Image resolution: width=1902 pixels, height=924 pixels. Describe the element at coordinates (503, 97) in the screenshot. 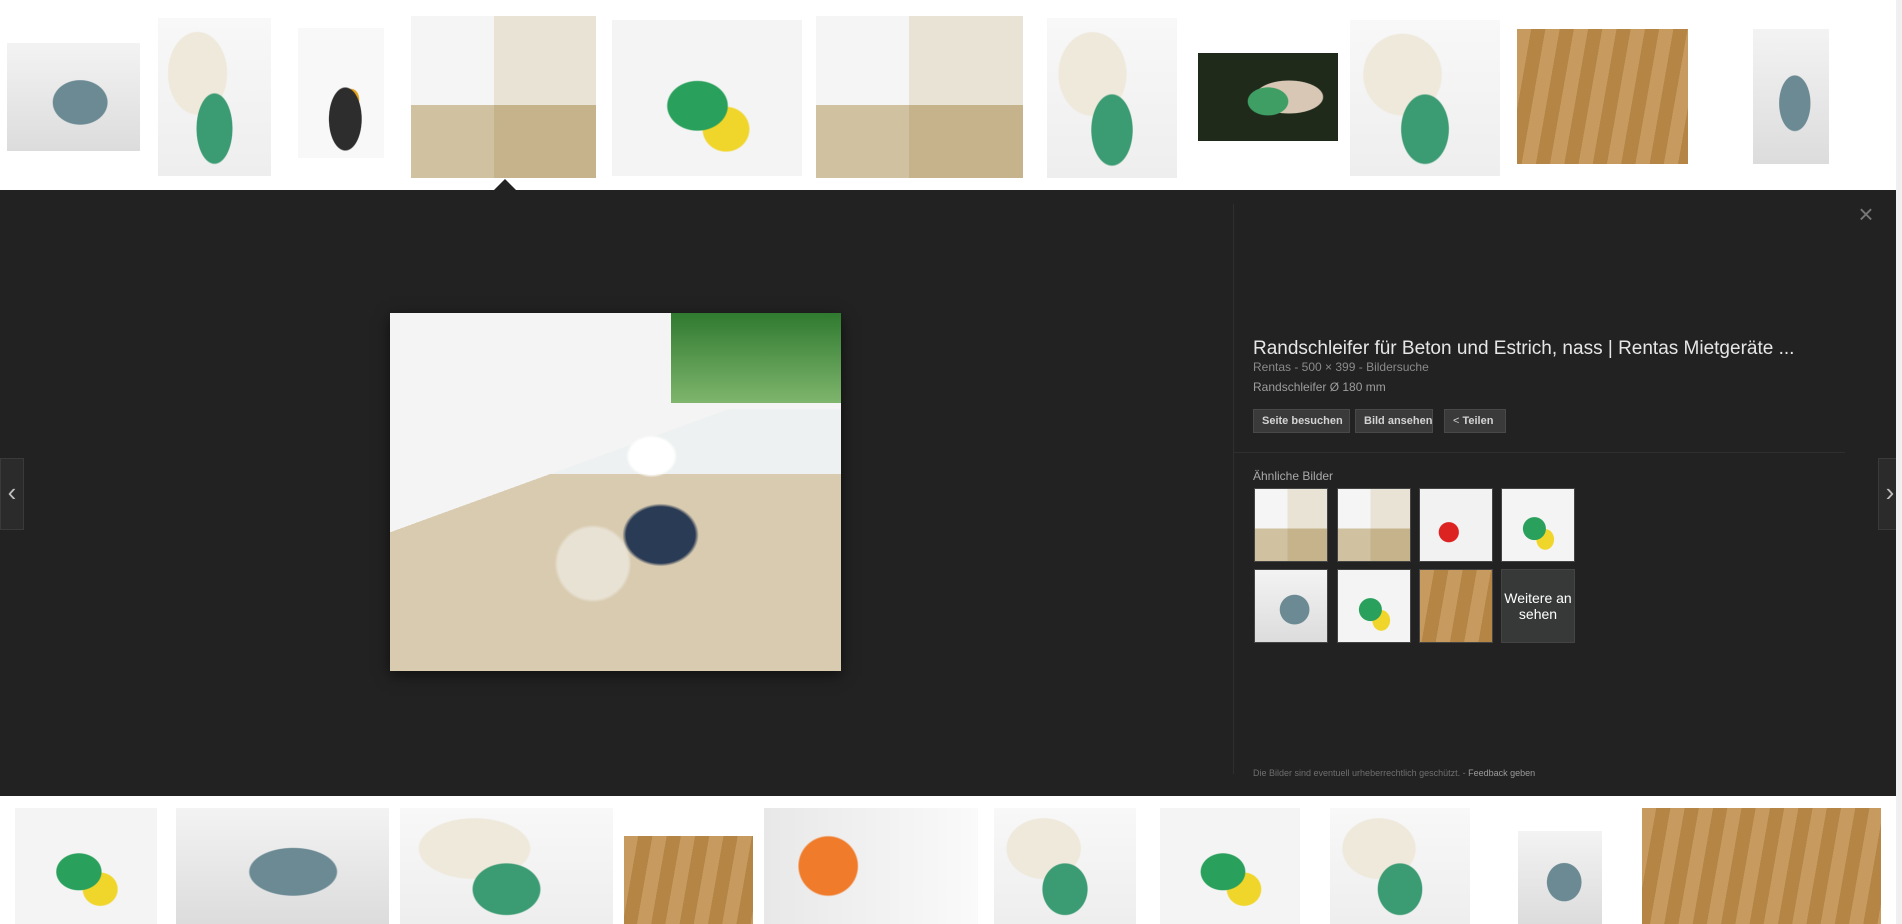

I see `thumbnail-selected` at that location.